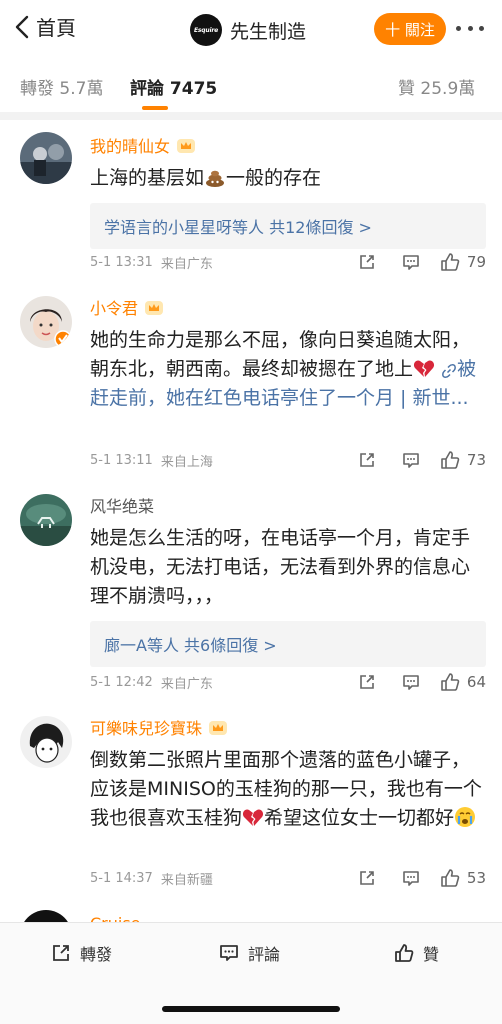 Image resolution: width=502 pixels, height=1024 pixels. Describe the element at coordinates (436, 86) in the screenshot. I see `tab-likes: 贊 25.9萬` at that location.